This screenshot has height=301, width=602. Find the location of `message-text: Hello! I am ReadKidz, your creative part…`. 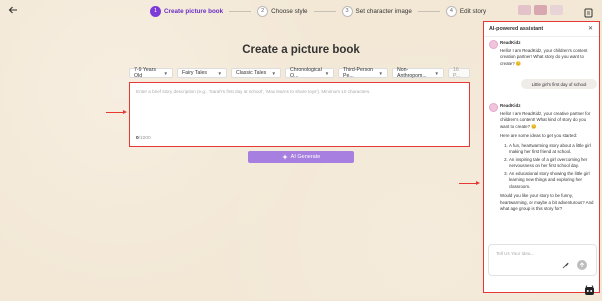

message-text: Hello! I am ReadKidz, your creative part… is located at coordinates (545, 119).